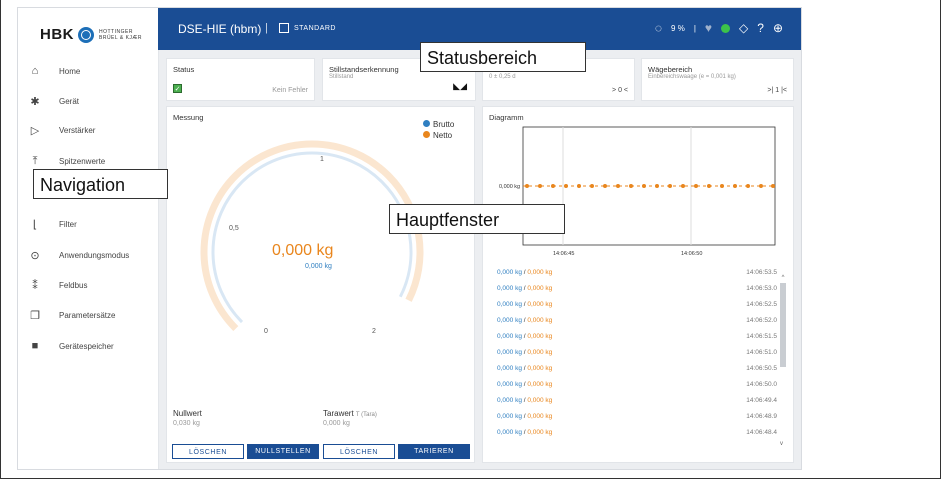 This screenshot has height=479, width=941. What do you see at coordinates (563, 254) in the screenshot?
I see `diagram-xtick-0: 14:06:45` at bounding box center [563, 254].